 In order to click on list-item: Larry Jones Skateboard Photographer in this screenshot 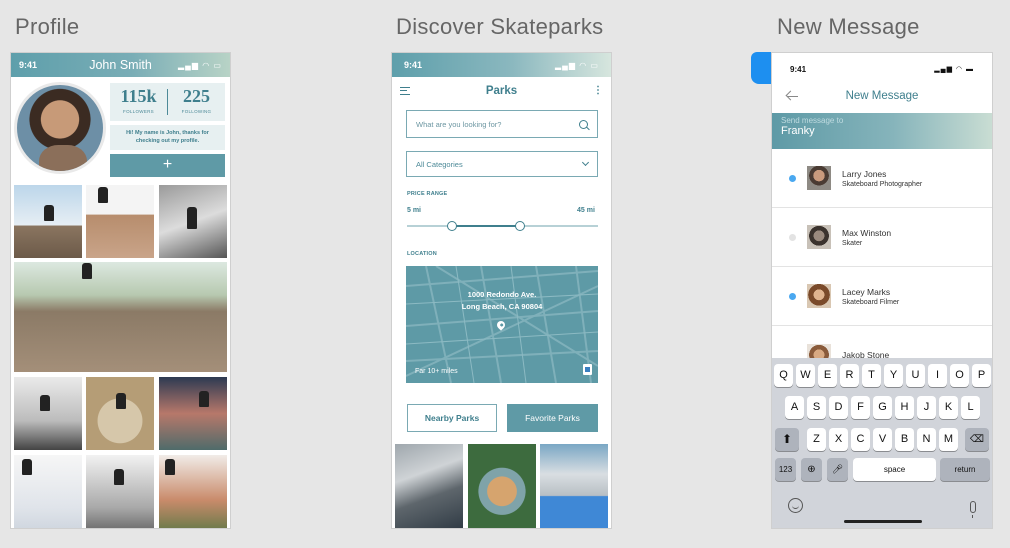, I will do `click(882, 178)`.